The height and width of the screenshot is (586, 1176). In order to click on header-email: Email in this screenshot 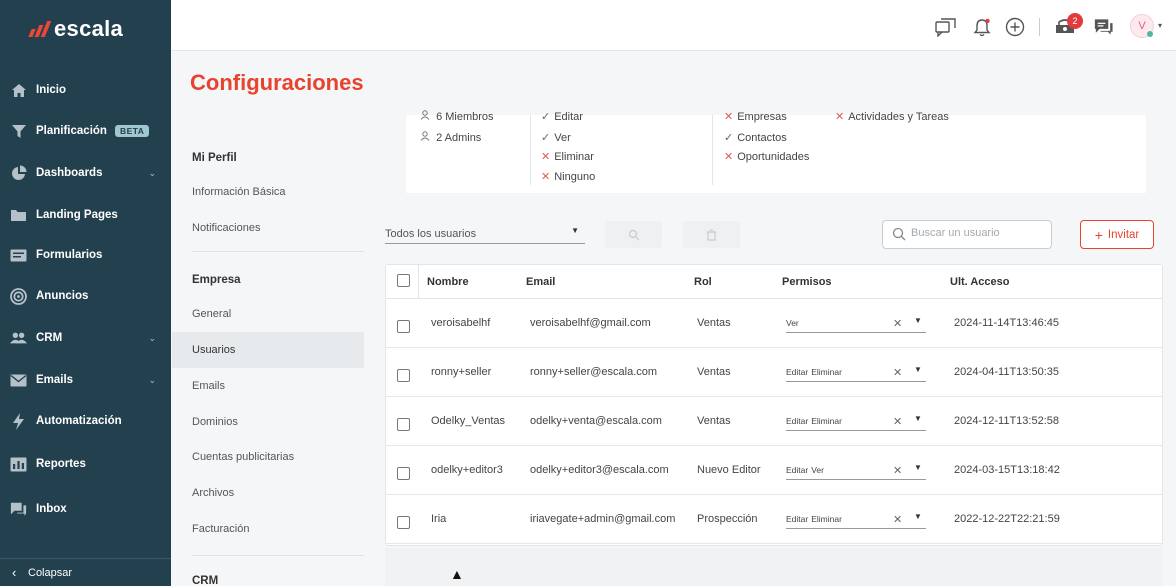, I will do `click(540, 282)`.